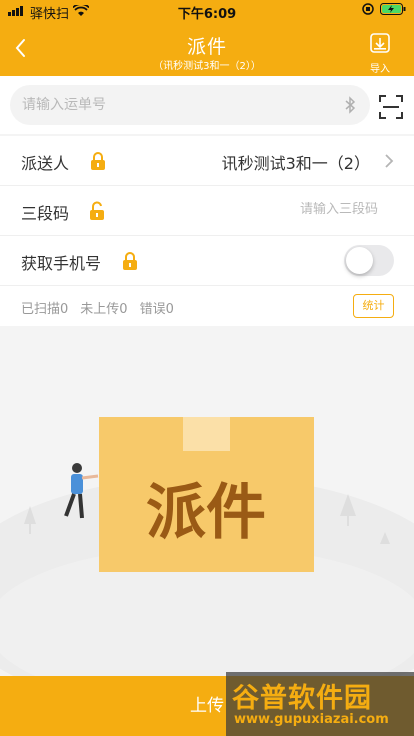  What do you see at coordinates (207, 161) in the screenshot?
I see `courier-row: 派送人 讯秒测试3和一（2）` at bounding box center [207, 161].